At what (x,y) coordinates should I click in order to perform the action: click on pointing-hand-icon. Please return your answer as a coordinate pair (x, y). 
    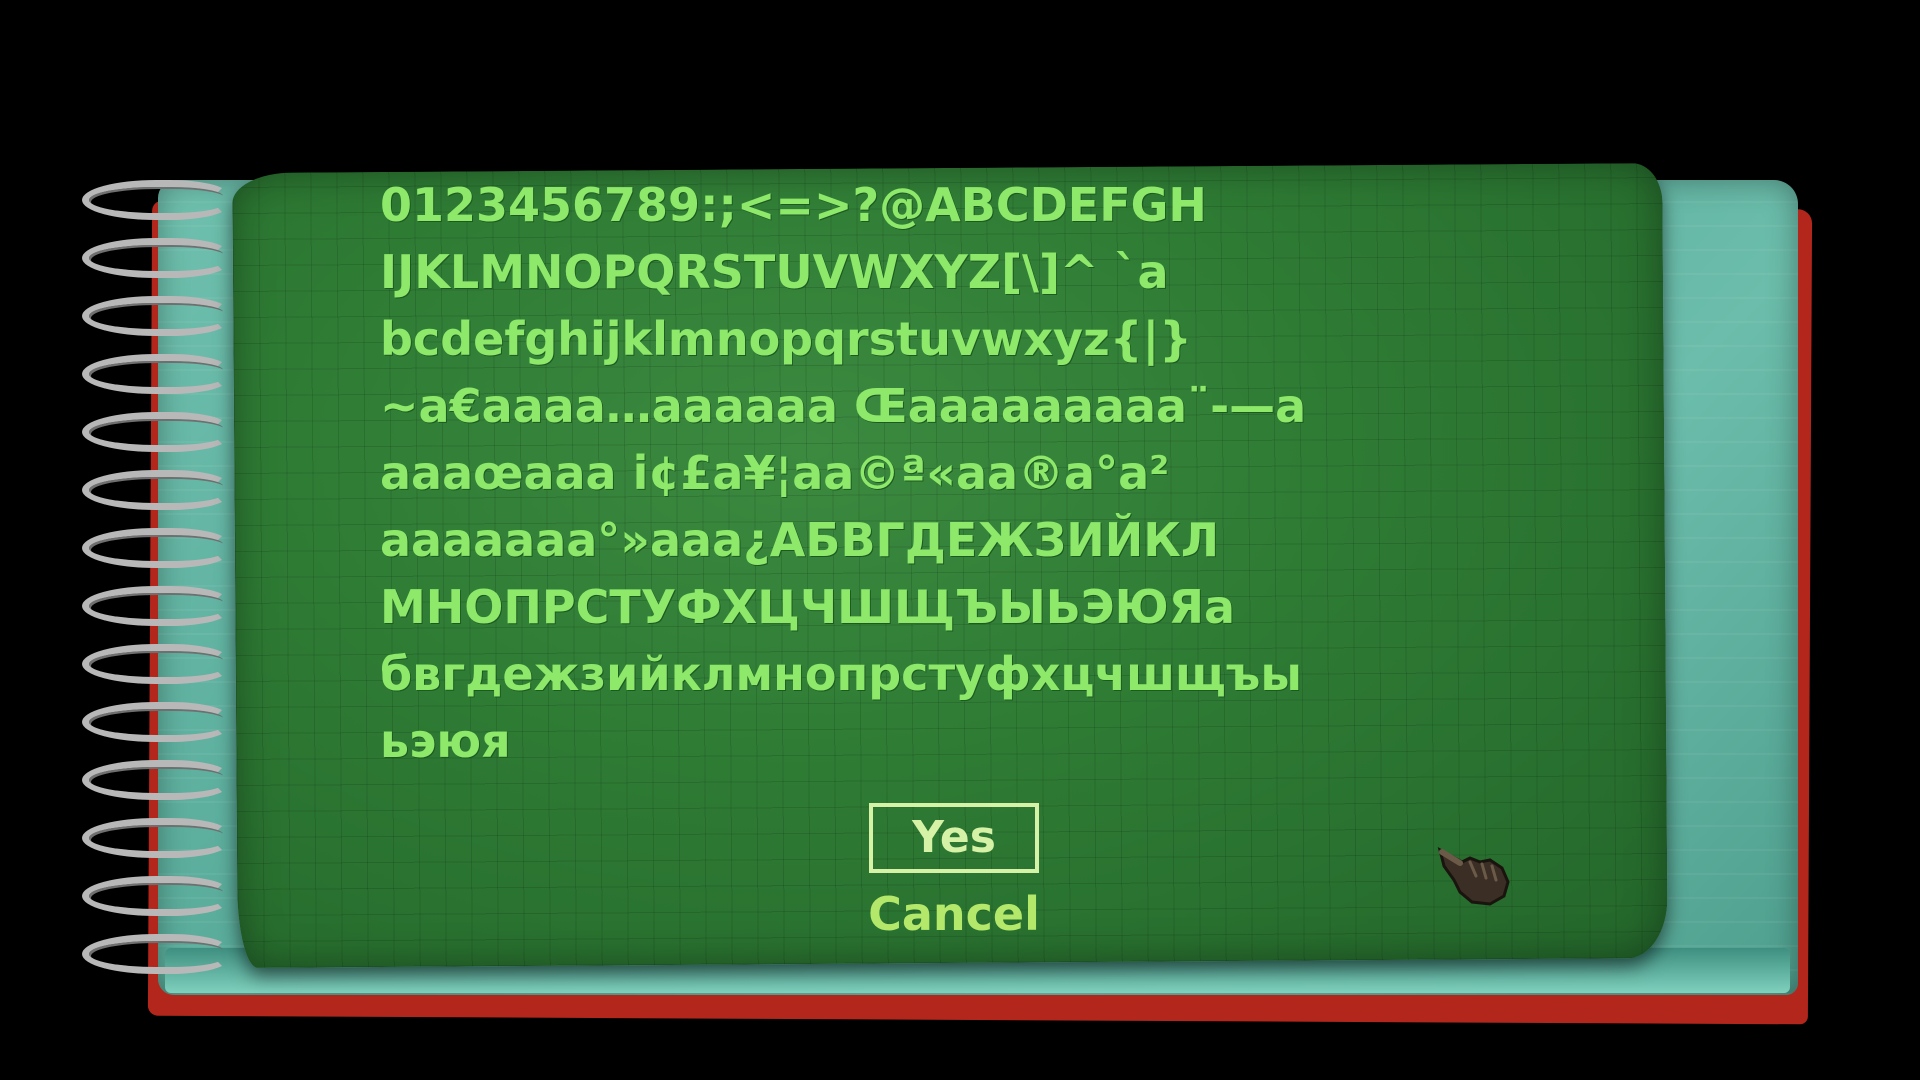
    Looking at the image, I should click on (1473, 876).